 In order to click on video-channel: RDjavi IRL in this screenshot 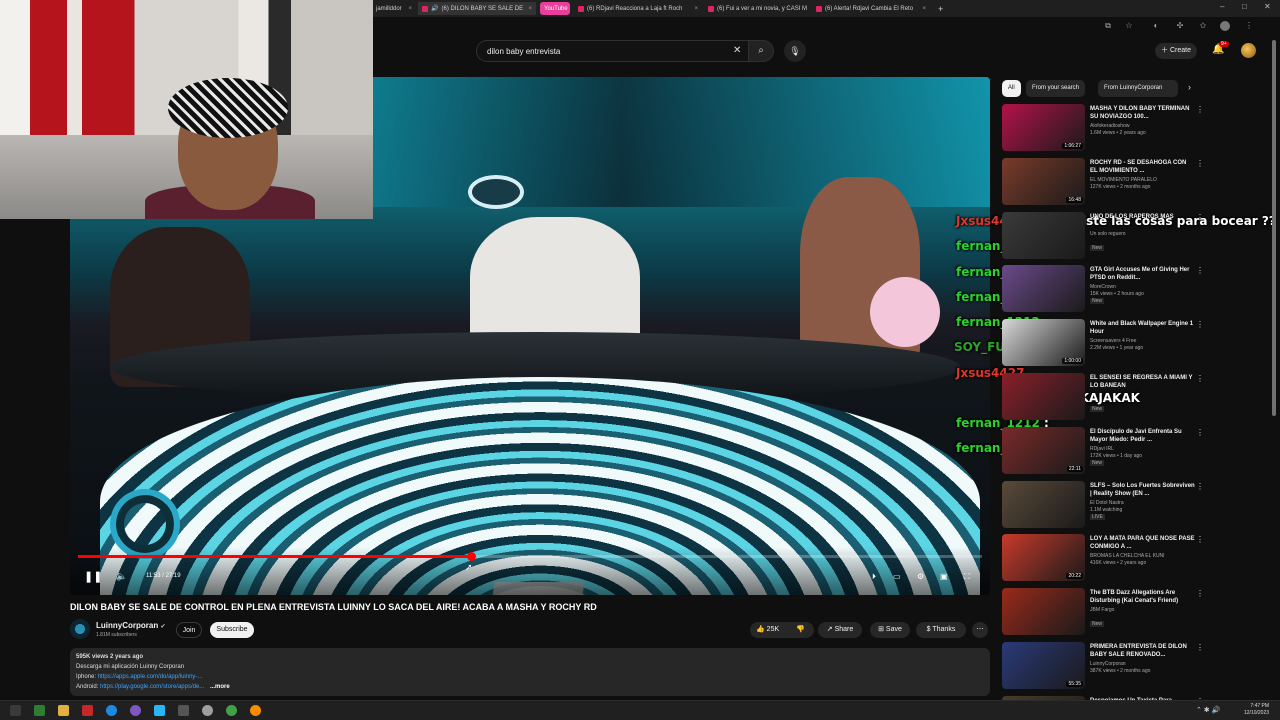, I will do `click(1102, 449)`.